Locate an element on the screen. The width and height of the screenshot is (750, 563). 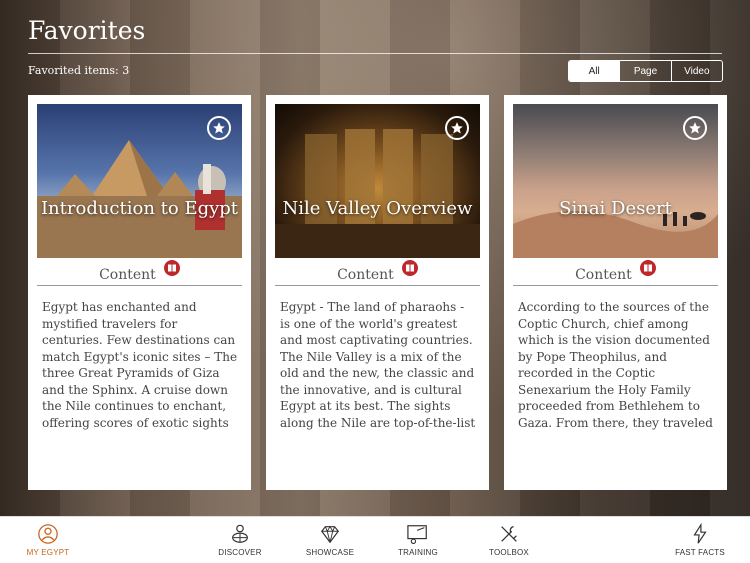
tab-discover: DISCOVER is located at coordinates (240, 540).